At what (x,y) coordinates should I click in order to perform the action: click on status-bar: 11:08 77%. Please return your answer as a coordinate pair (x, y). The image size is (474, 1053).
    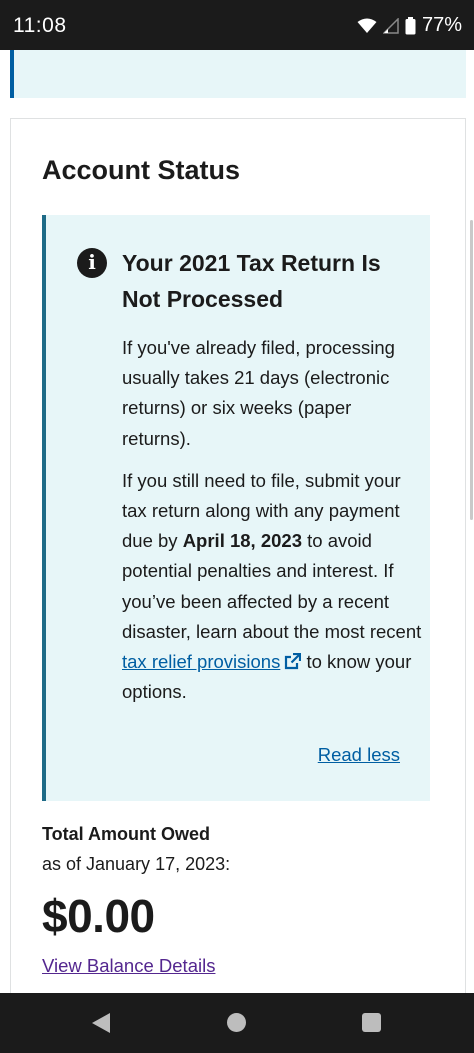
    Looking at the image, I should click on (237, 25).